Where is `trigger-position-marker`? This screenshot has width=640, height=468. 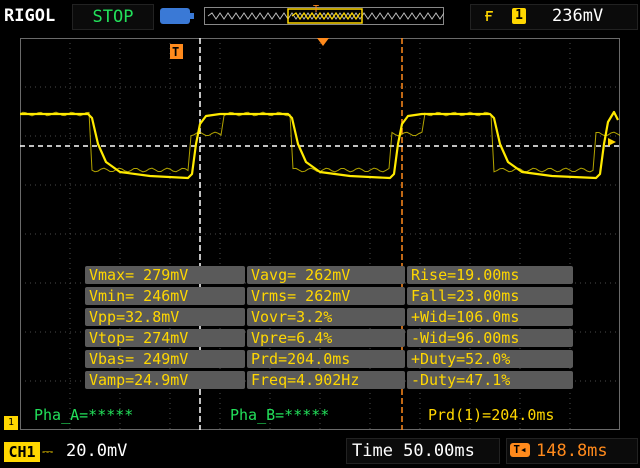
trigger-position-marker is located at coordinates (323, 42).